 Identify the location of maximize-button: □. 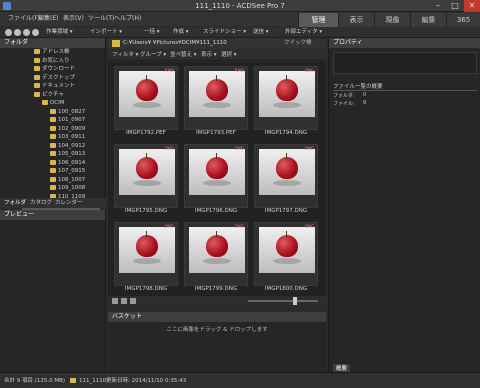
(455, 6).